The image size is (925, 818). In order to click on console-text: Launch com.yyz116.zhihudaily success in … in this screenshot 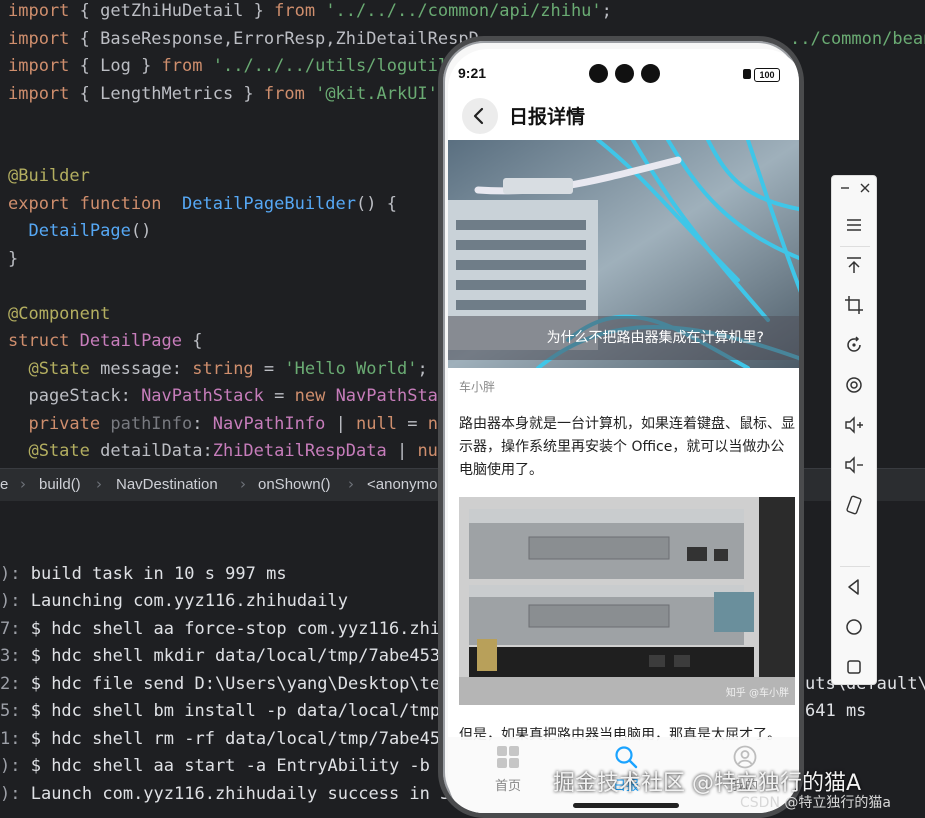, I will do `click(235, 794)`.